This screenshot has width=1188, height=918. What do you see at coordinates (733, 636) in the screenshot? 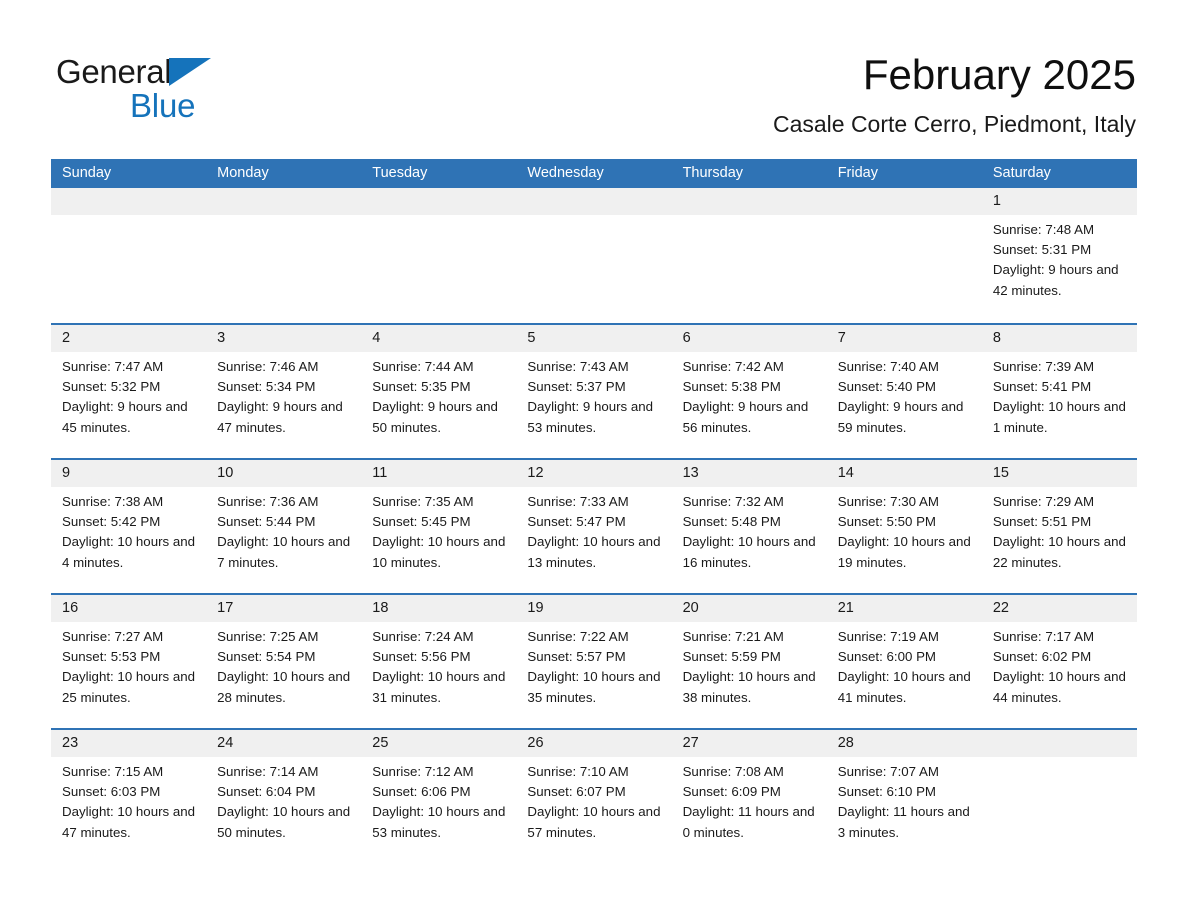
I see `sunrise-text: Sunrise: 7:21 AM` at bounding box center [733, 636].